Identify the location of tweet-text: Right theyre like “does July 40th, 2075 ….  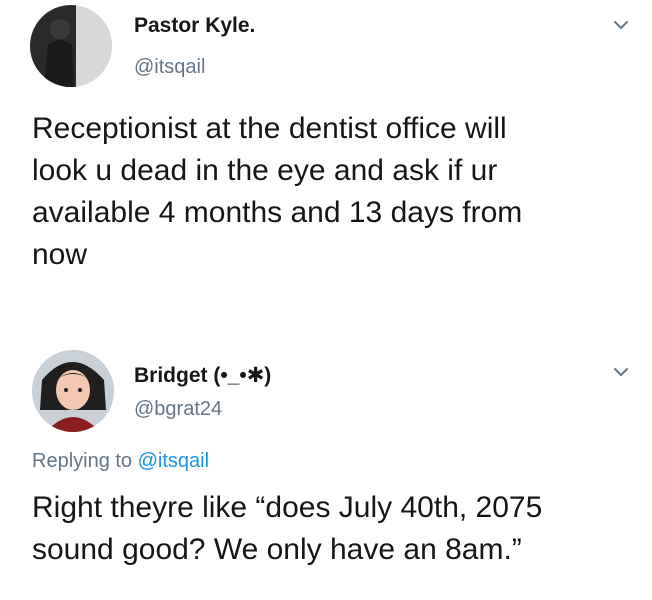
(287, 528).